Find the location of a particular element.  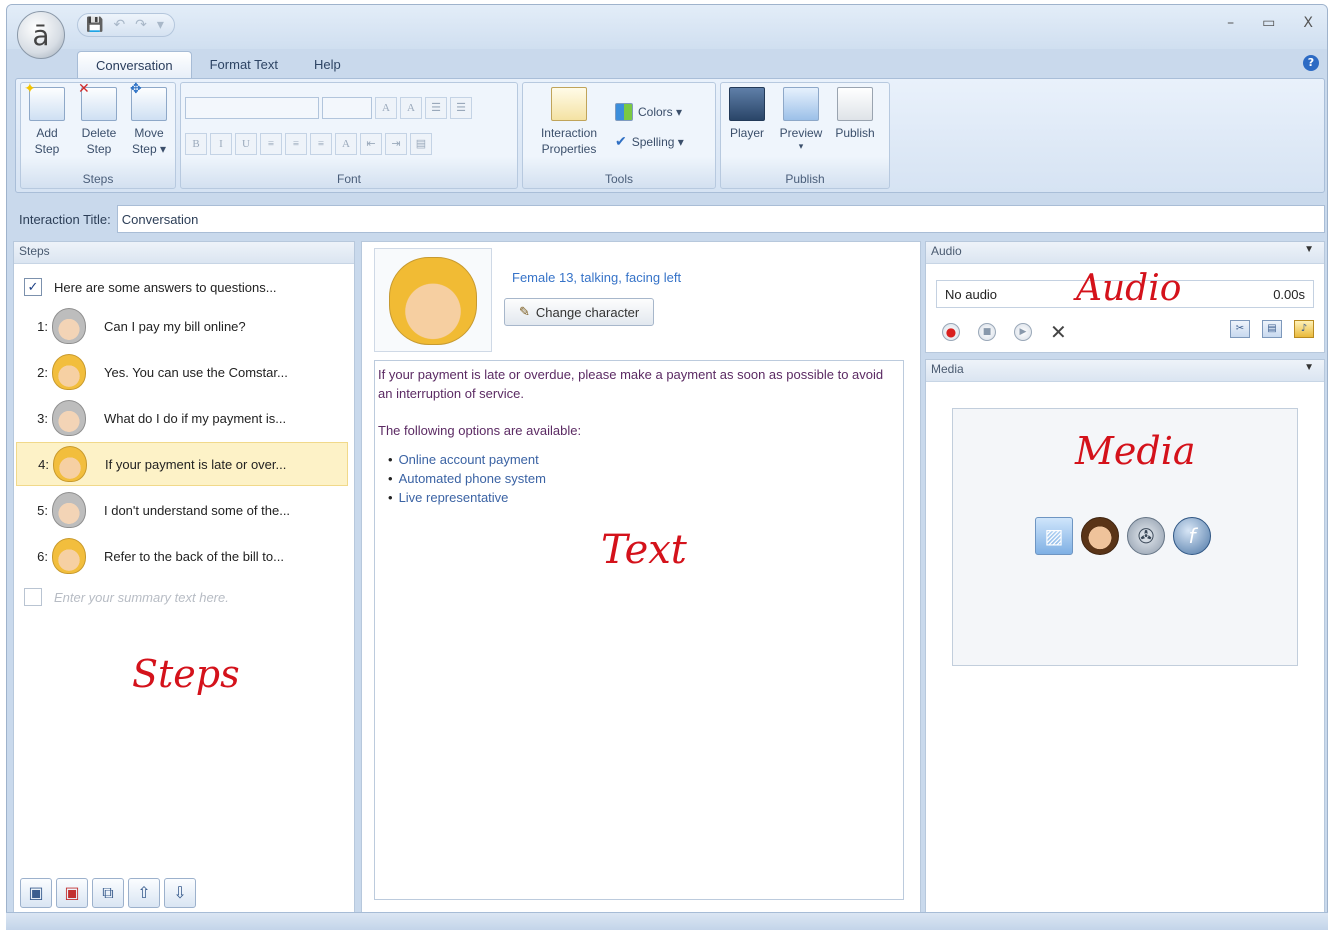

audio-tools: ✂ ▤ ♪ is located at coordinates (1272, 329).